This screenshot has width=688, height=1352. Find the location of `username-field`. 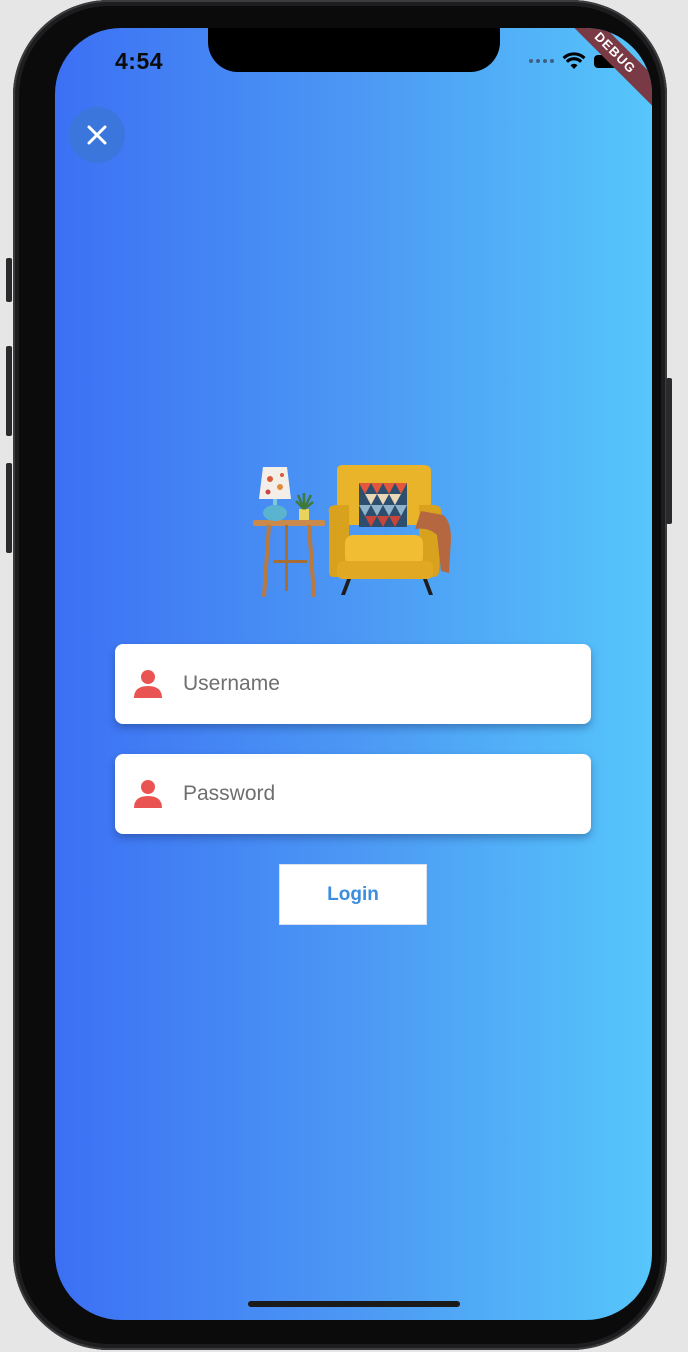

username-field is located at coordinates (353, 684).